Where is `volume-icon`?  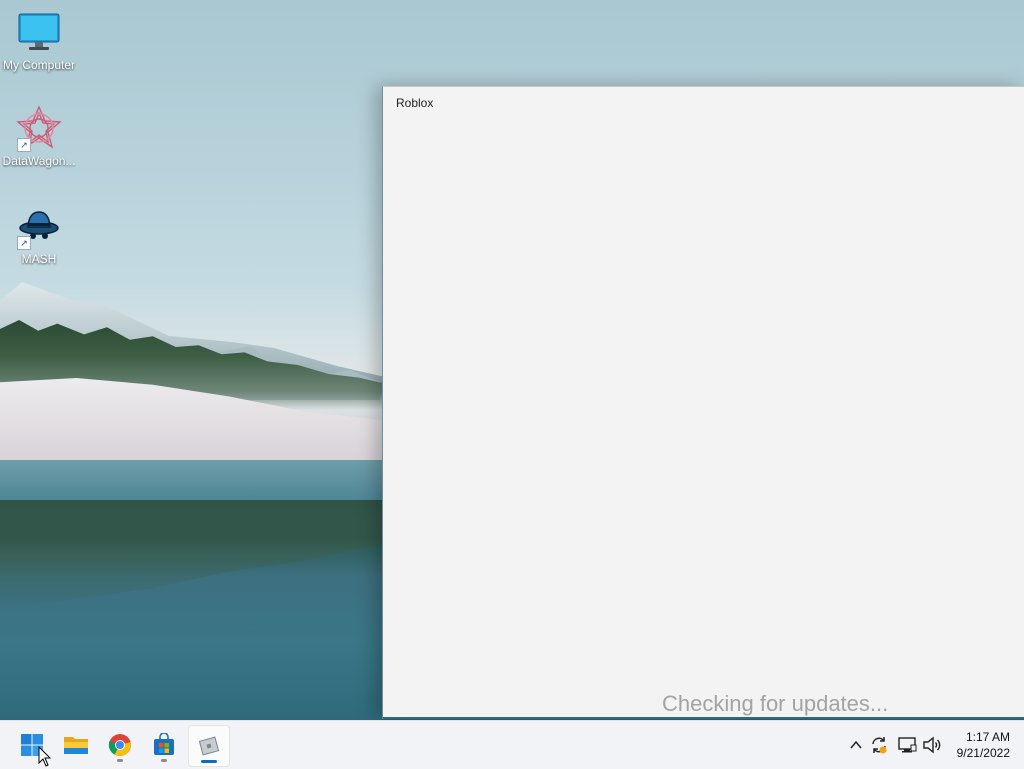
volume-icon is located at coordinates (932, 745).